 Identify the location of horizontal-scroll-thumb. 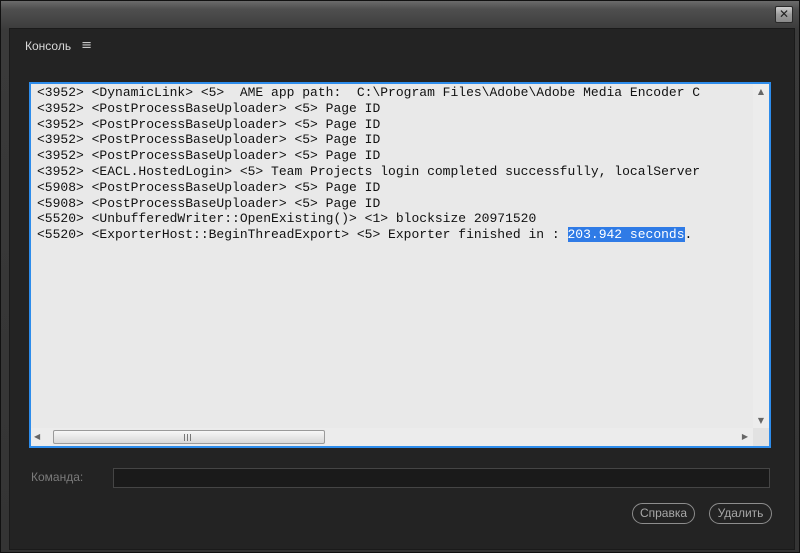
(189, 437).